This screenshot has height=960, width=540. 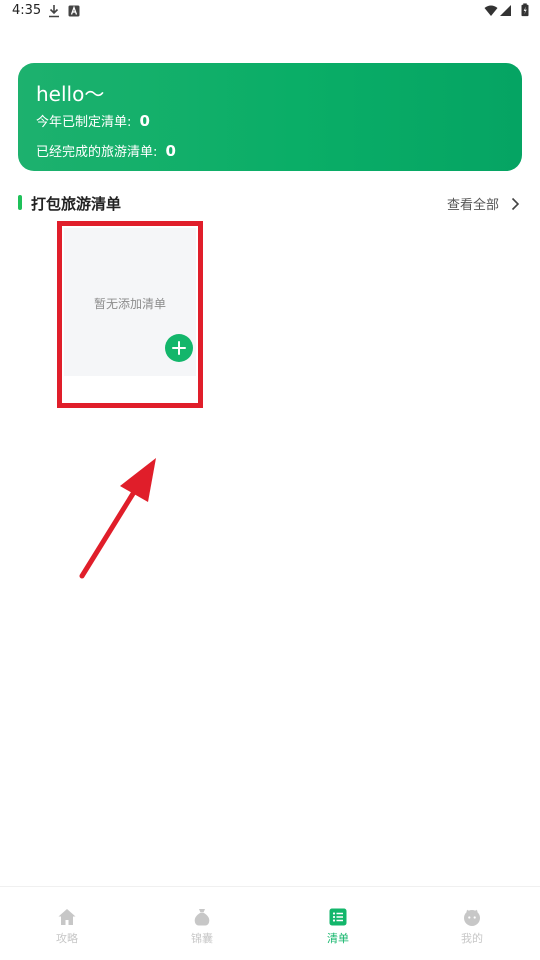 I want to click on signal-icon, so click(x=505, y=10).